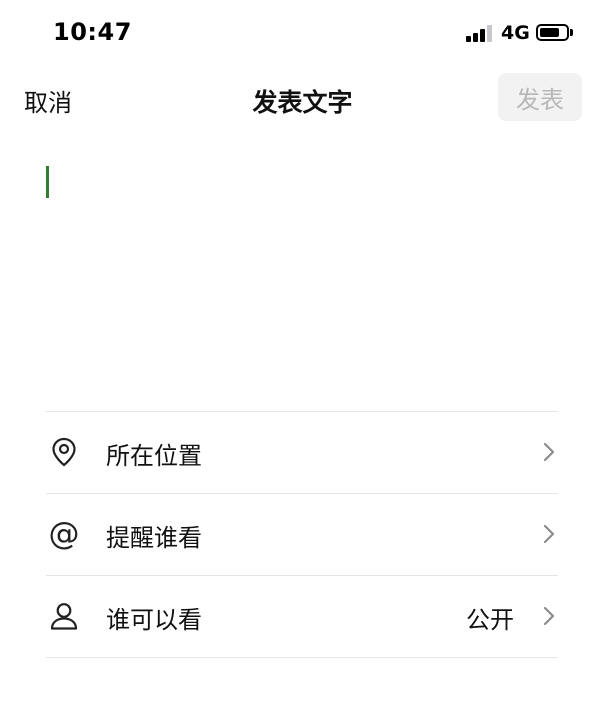  I want to click on visibility-value: 公开, so click(490, 620).